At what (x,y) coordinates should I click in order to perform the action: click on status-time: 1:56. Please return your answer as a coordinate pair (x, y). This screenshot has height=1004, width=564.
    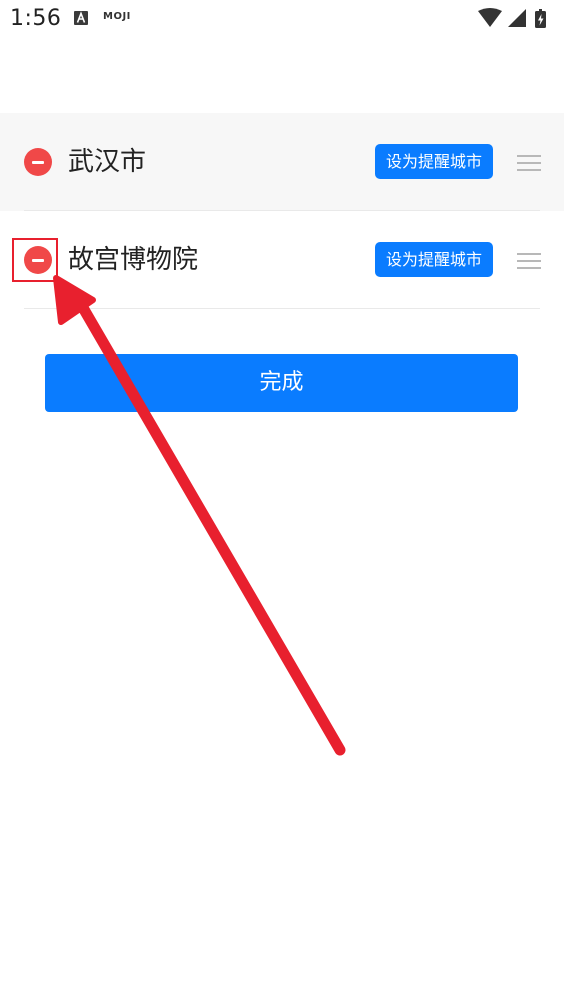
    Looking at the image, I should click on (36, 18).